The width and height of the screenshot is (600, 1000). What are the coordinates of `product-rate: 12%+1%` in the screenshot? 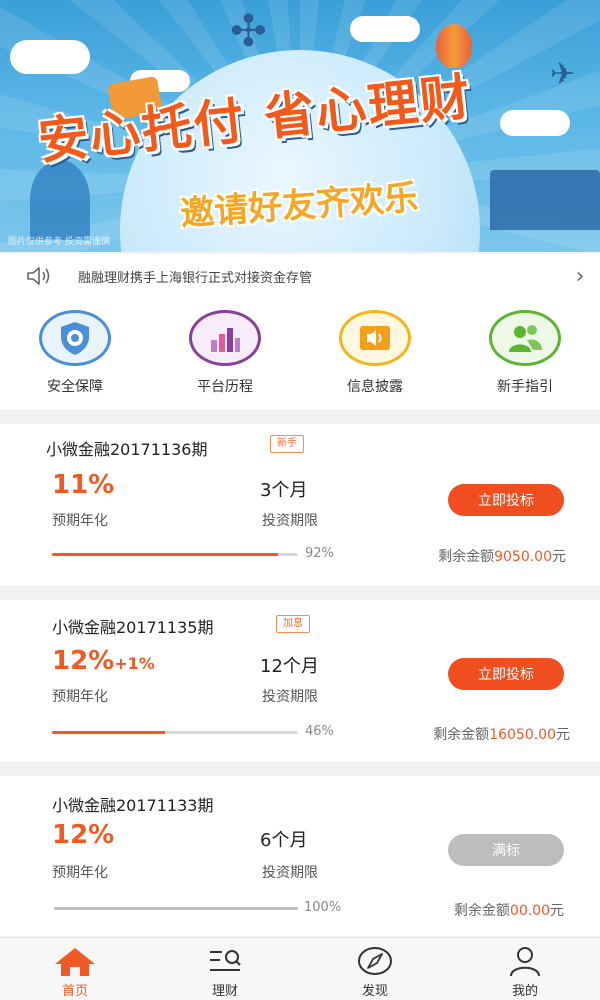 It's located at (103, 661).